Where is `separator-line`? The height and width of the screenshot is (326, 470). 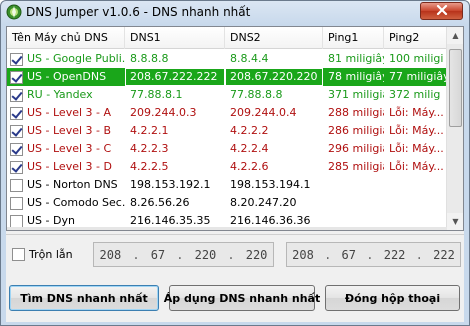 separator-line is located at coordinates (235, 234).